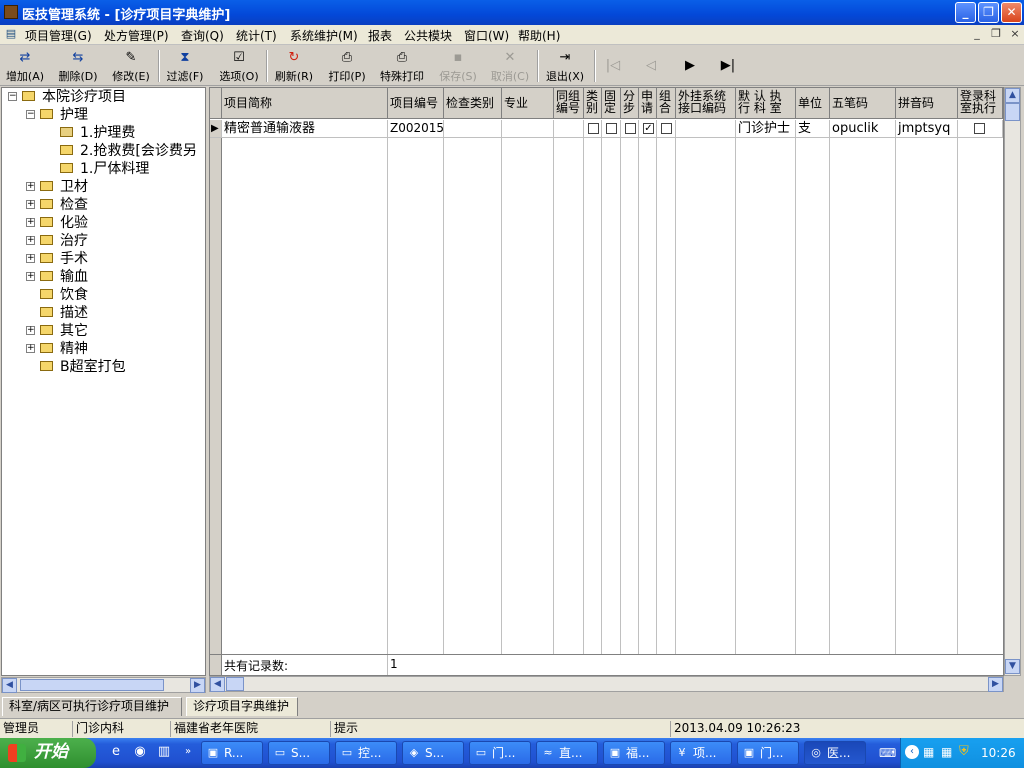 The height and width of the screenshot is (768, 1024). Describe the element at coordinates (164, 752) in the screenshot. I see `app-quicklaunch-icon: ▥` at that location.